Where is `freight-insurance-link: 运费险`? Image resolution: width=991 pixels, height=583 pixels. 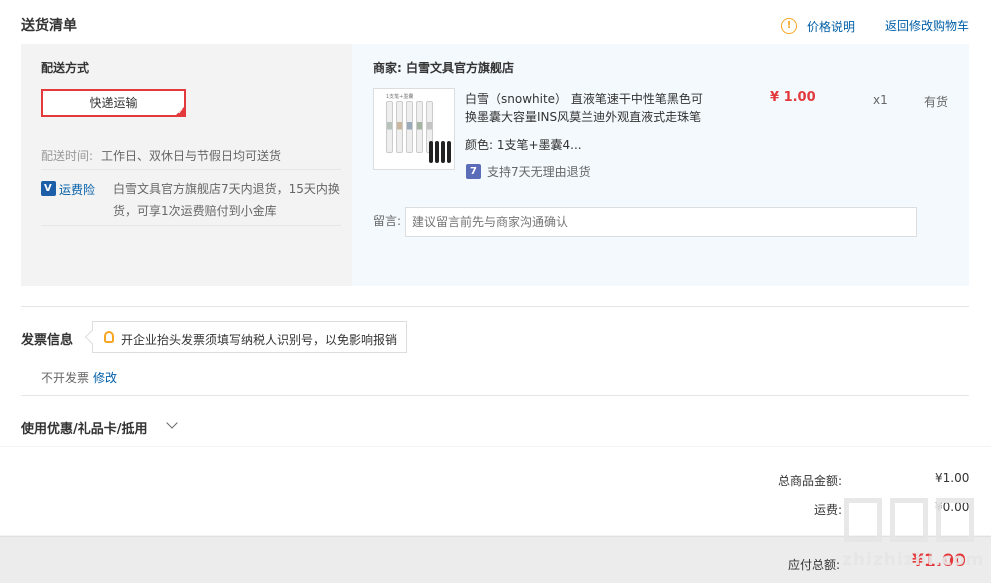 freight-insurance-link: 运费险 is located at coordinates (77, 189).